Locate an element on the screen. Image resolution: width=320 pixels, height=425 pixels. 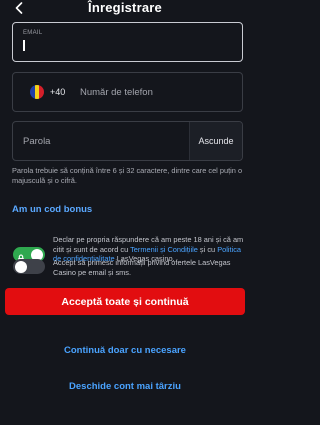
lock-icon is located at coordinates (21, 256).